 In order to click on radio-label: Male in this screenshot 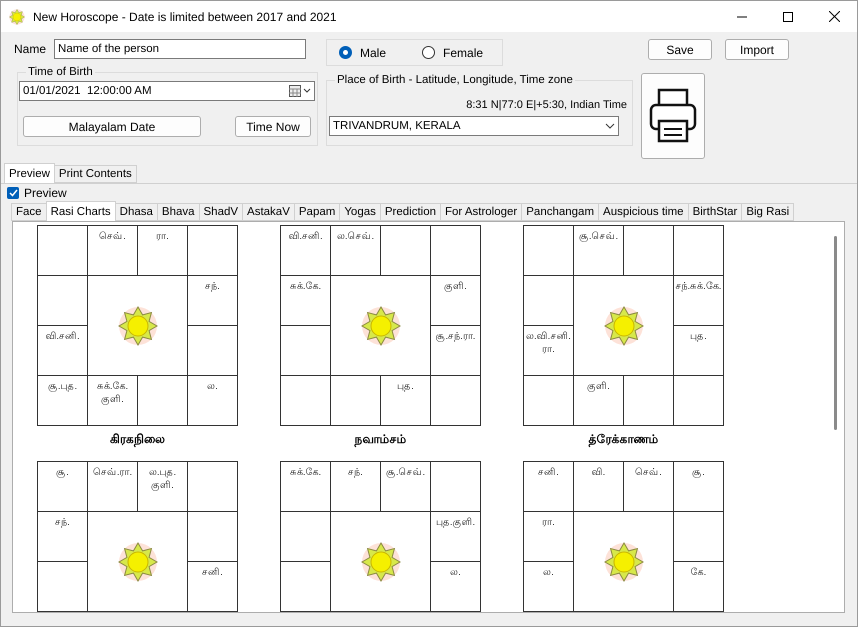, I will do `click(373, 53)`.